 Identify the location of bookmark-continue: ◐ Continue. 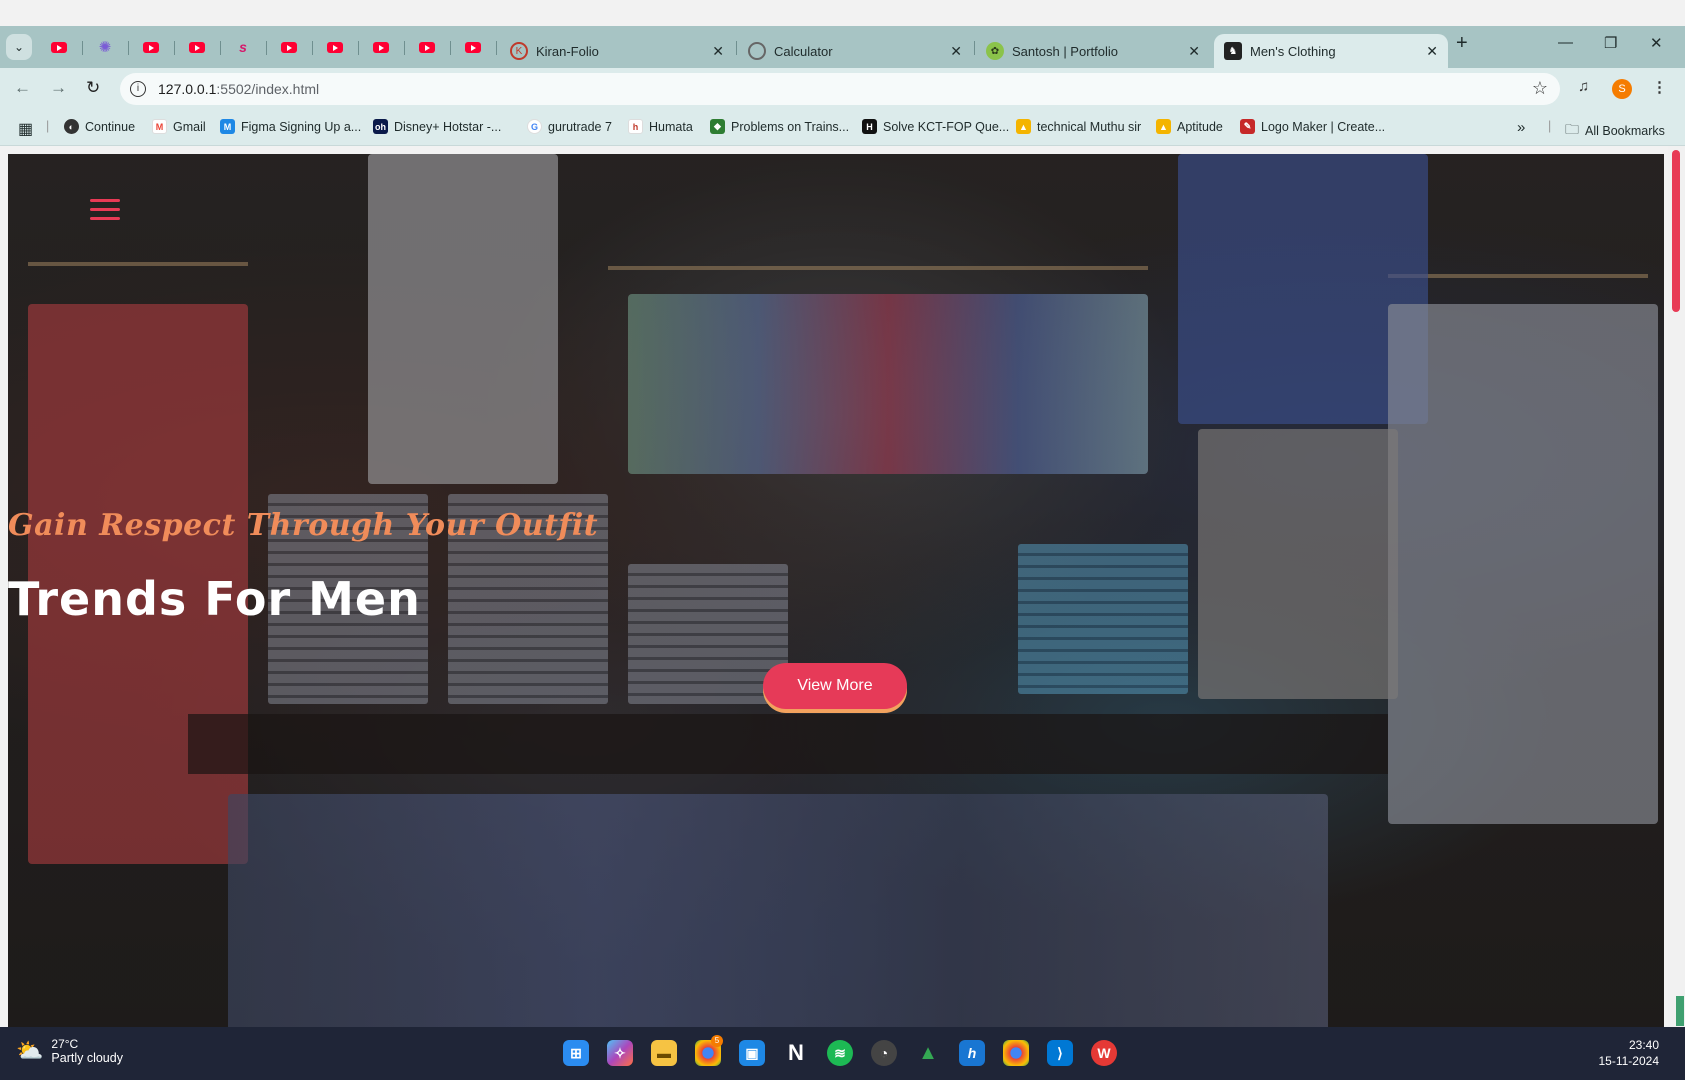
(99, 126).